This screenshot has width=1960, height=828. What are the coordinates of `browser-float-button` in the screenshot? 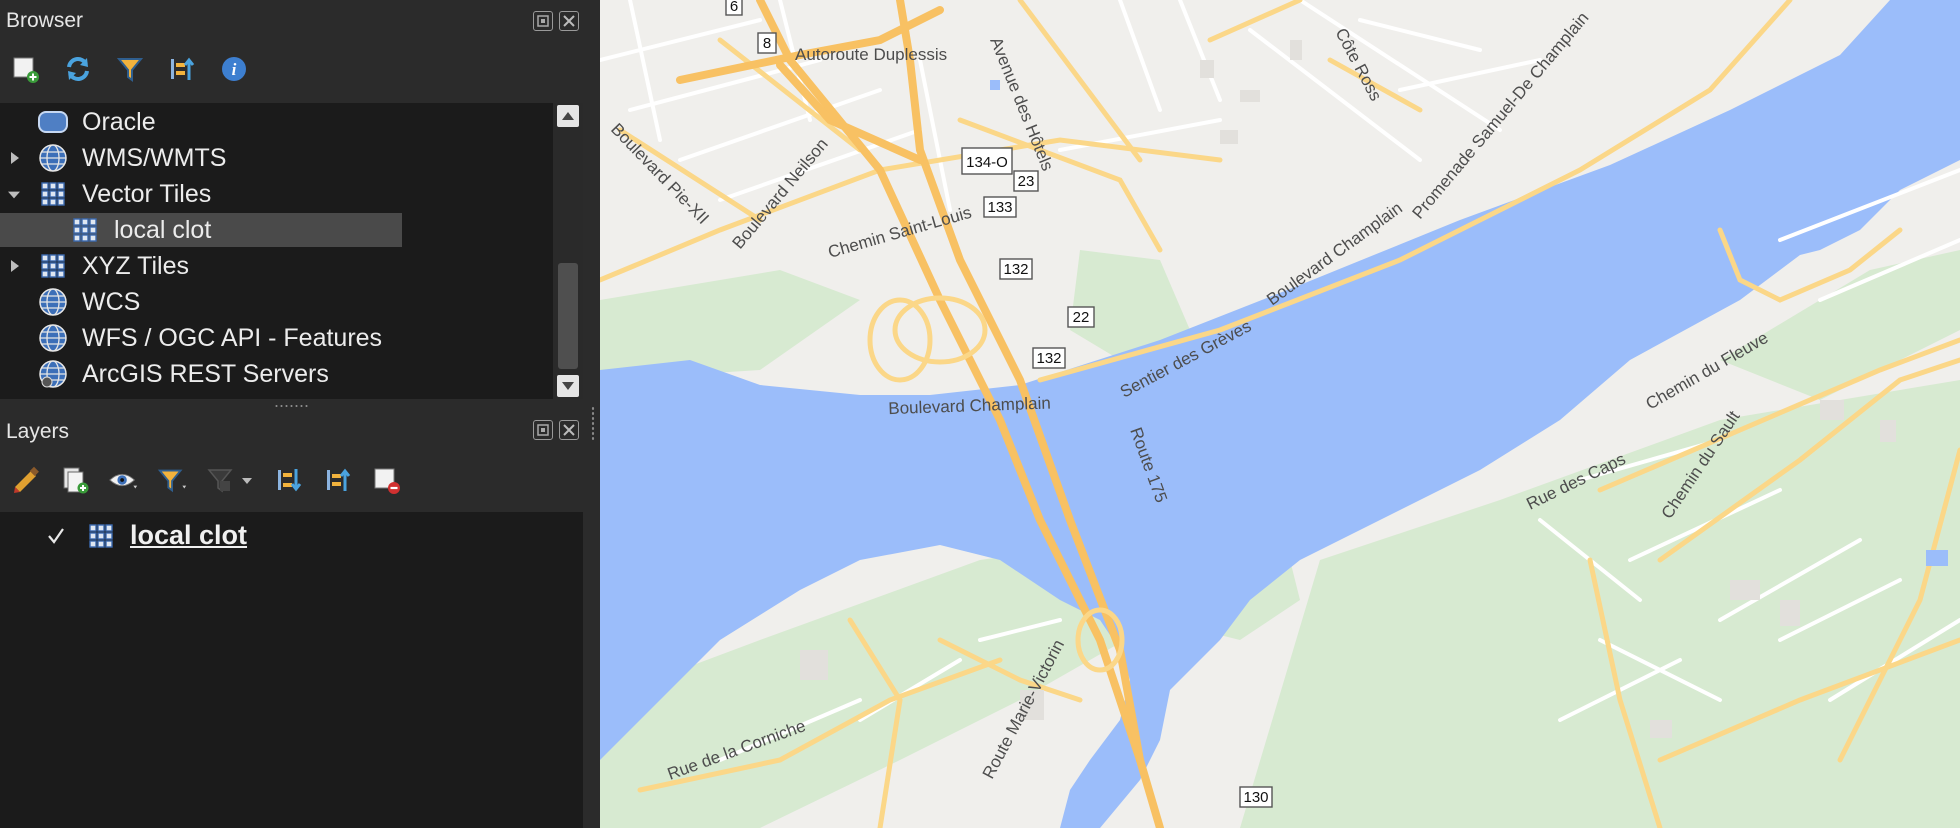 It's located at (543, 21).